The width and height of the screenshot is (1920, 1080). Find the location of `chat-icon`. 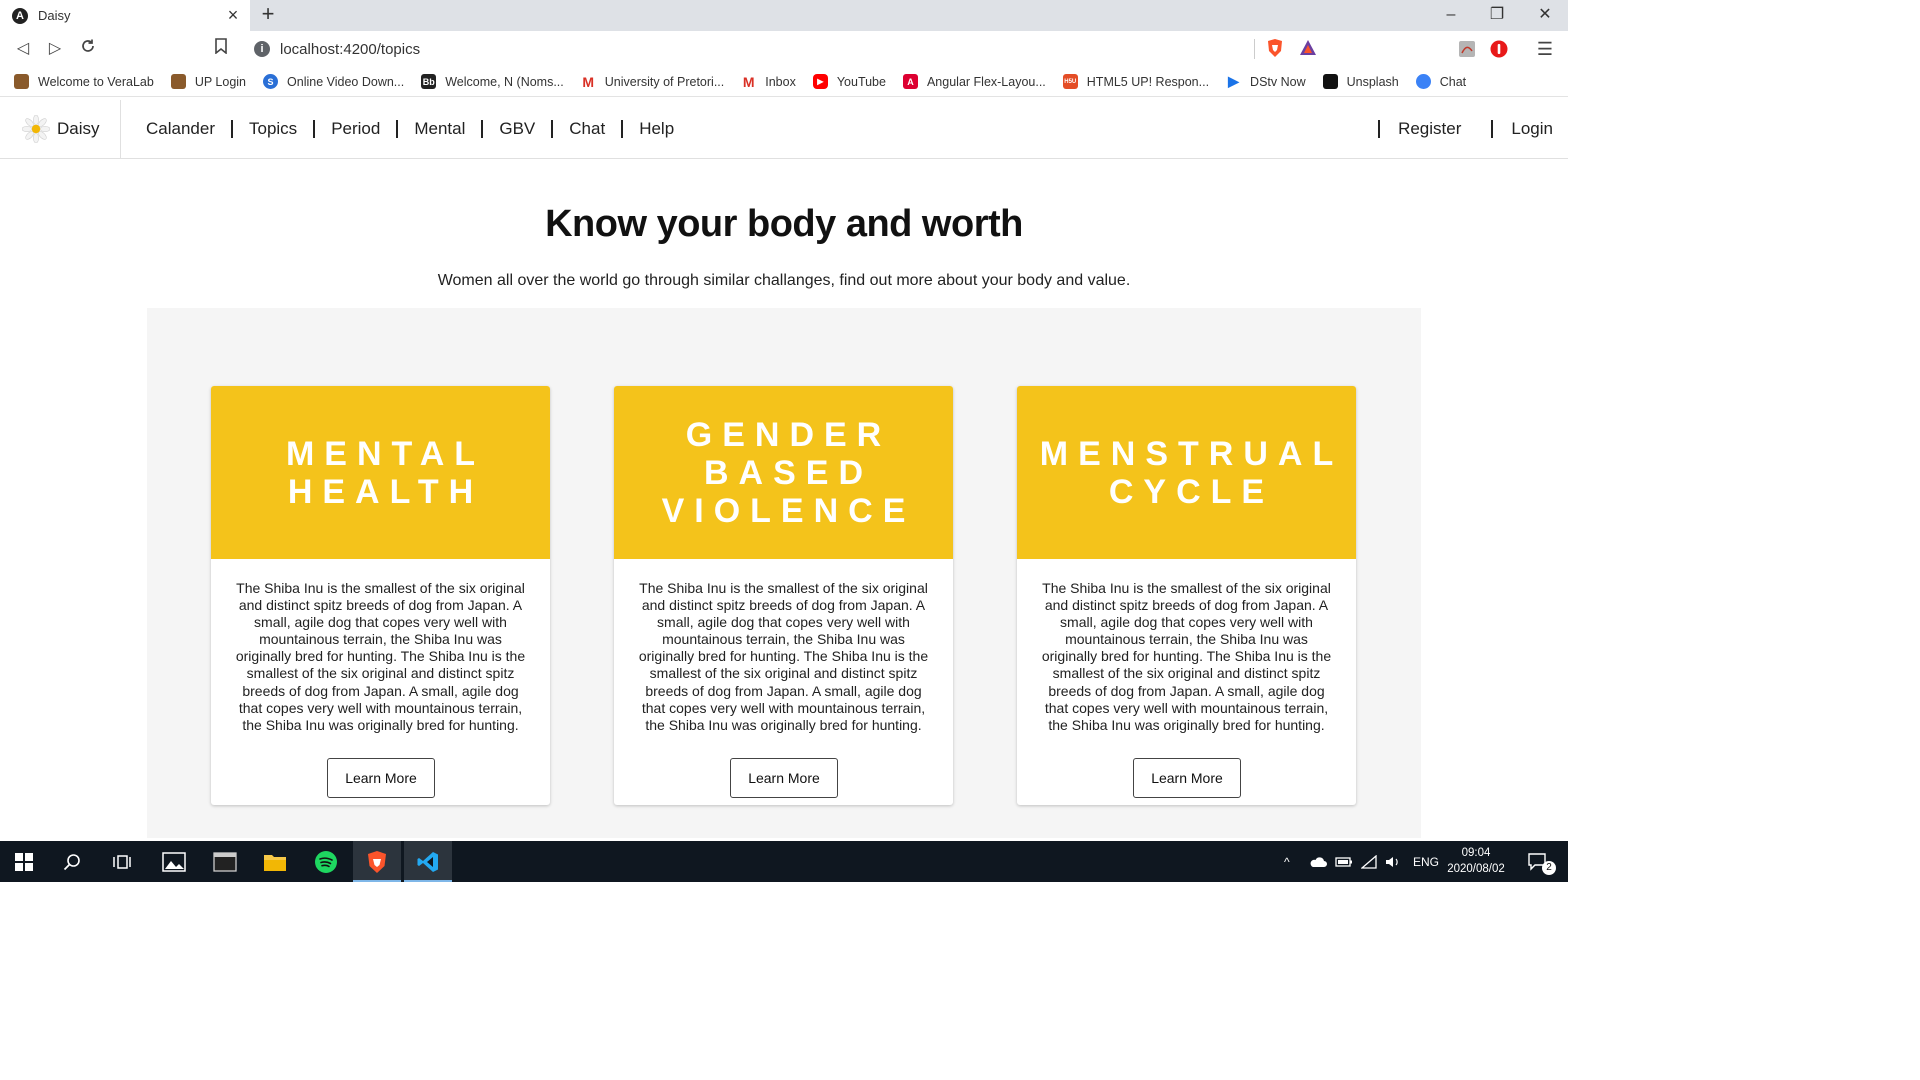

chat-icon is located at coordinates (1423, 81).